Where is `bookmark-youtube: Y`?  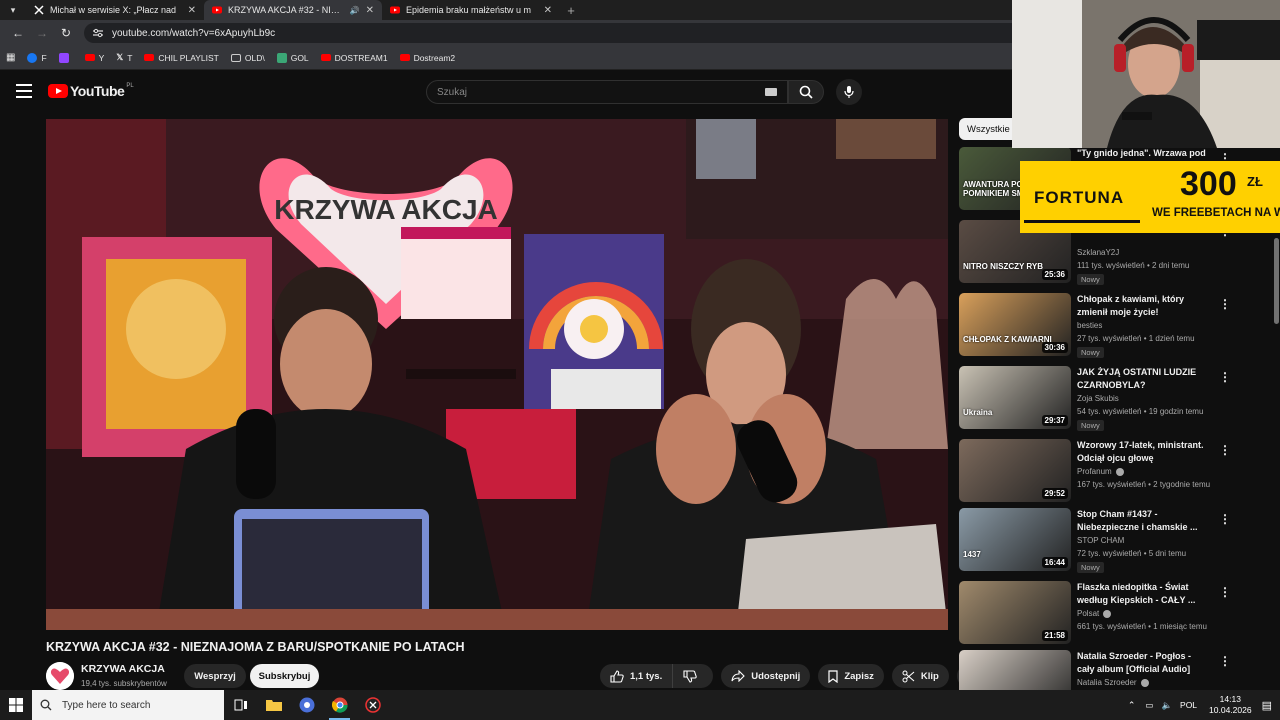 bookmark-youtube: Y is located at coordinates (94, 58).